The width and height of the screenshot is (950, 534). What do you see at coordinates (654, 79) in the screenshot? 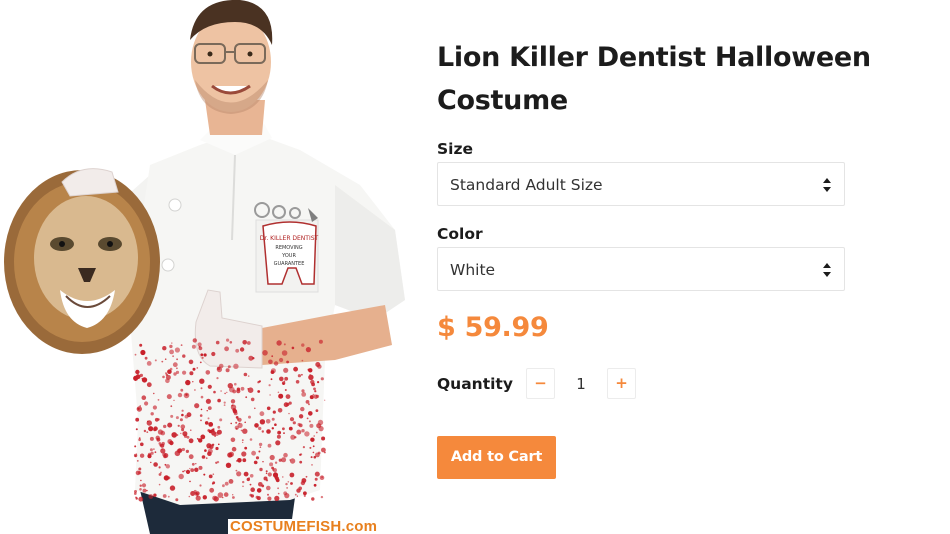
I see `product-title: Lion Killer Dentist Halloween Costume` at bounding box center [654, 79].